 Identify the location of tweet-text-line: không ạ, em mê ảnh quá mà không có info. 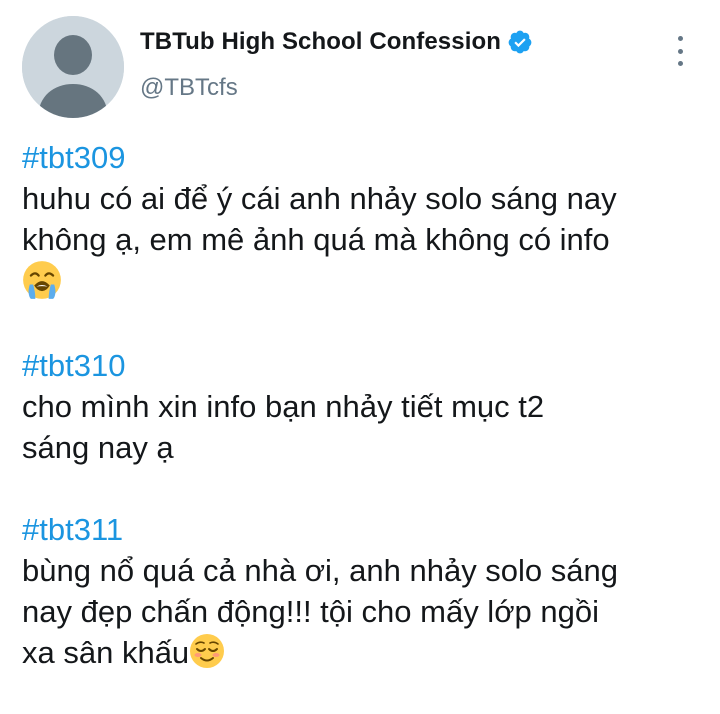
(316, 239).